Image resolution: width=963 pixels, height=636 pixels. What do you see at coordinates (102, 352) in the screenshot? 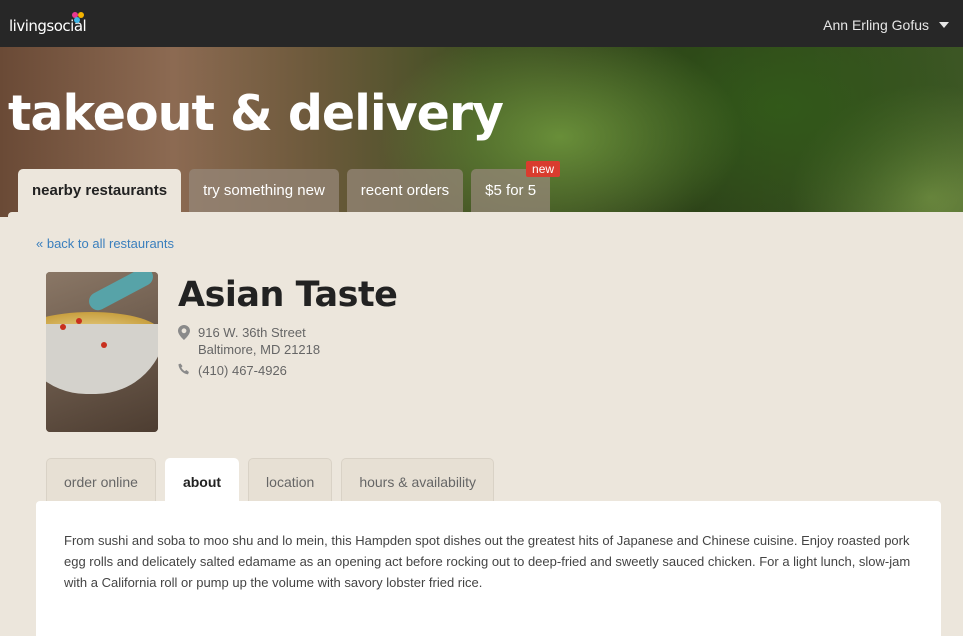
I see `restaurant-photo` at bounding box center [102, 352].